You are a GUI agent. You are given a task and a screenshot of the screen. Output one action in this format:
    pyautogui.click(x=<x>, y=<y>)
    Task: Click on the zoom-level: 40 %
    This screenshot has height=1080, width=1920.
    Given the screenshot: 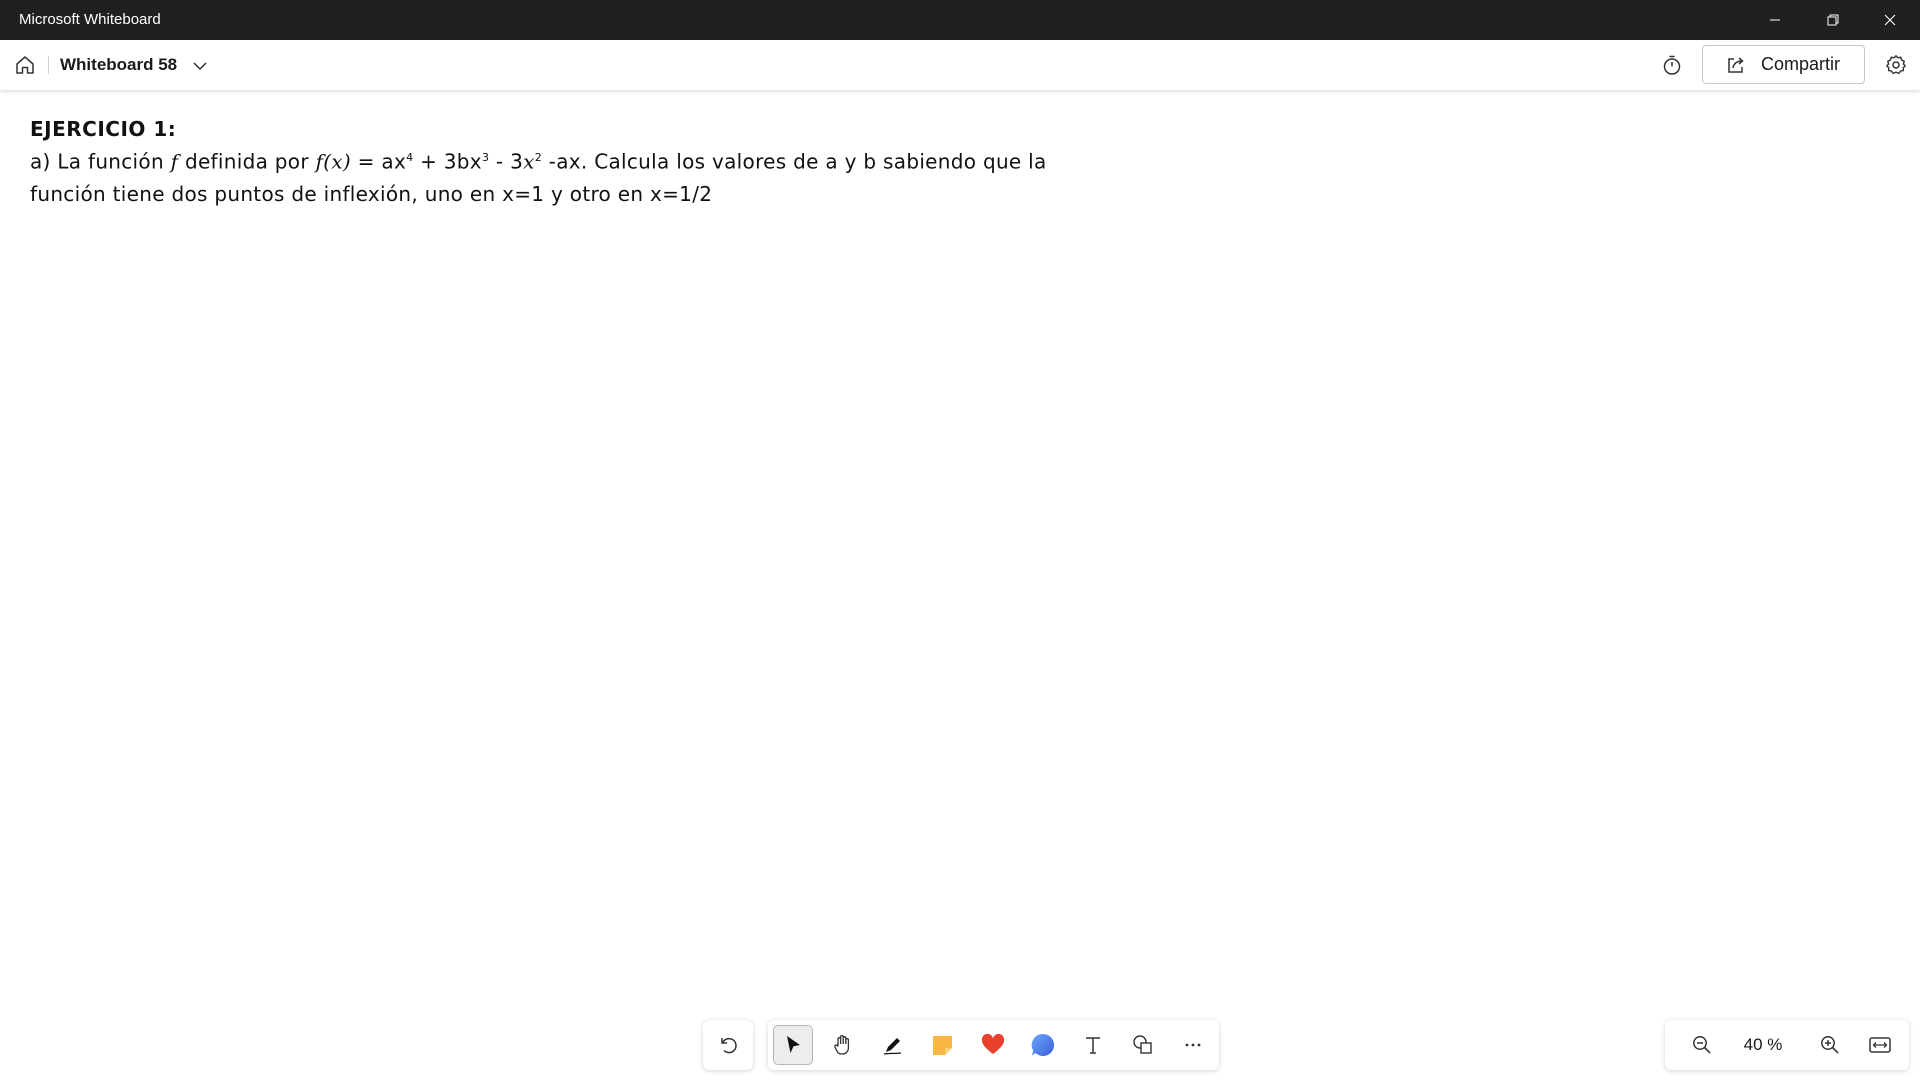 What is the action you would take?
    pyautogui.click(x=1763, y=1045)
    